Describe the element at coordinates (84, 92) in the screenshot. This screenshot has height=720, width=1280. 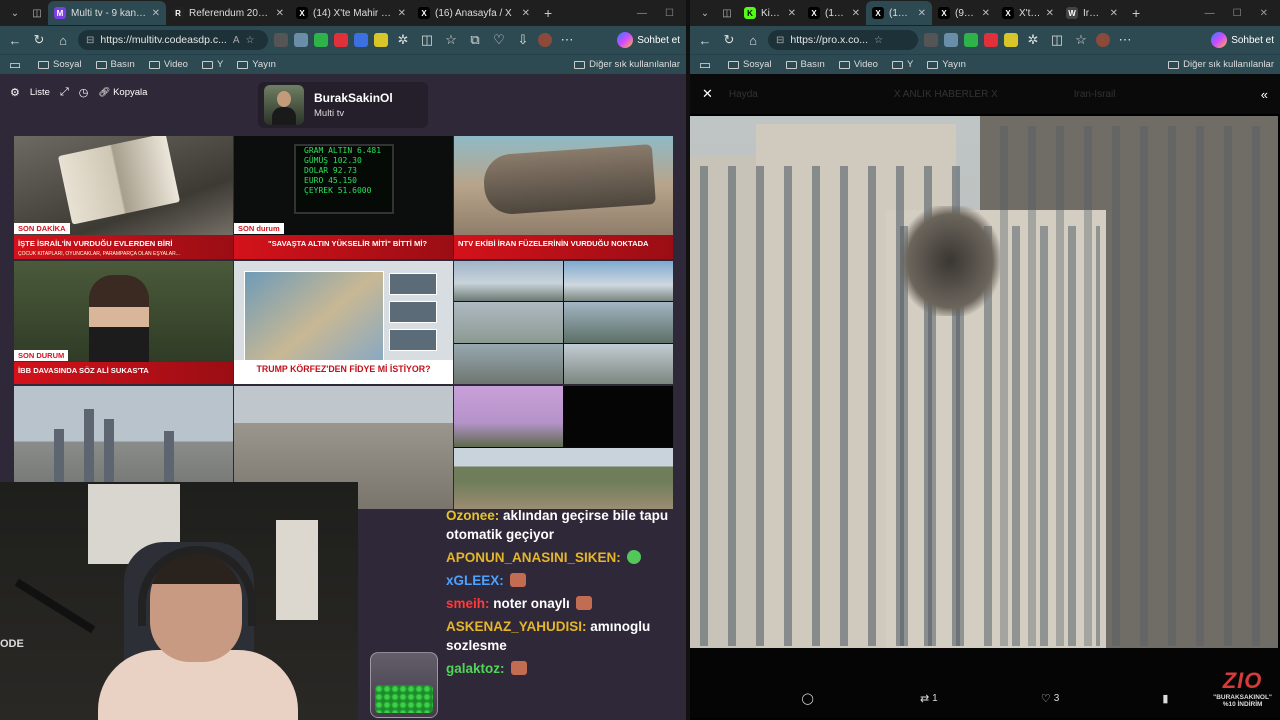
I see `history-icon: ◷` at that location.